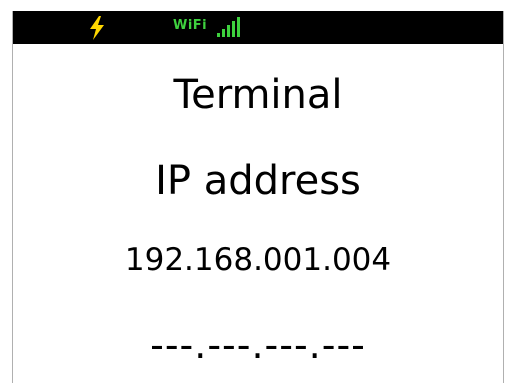  Describe the element at coordinates (258, 95) in the screenshot. I see `page-title: Terminal` at that location.